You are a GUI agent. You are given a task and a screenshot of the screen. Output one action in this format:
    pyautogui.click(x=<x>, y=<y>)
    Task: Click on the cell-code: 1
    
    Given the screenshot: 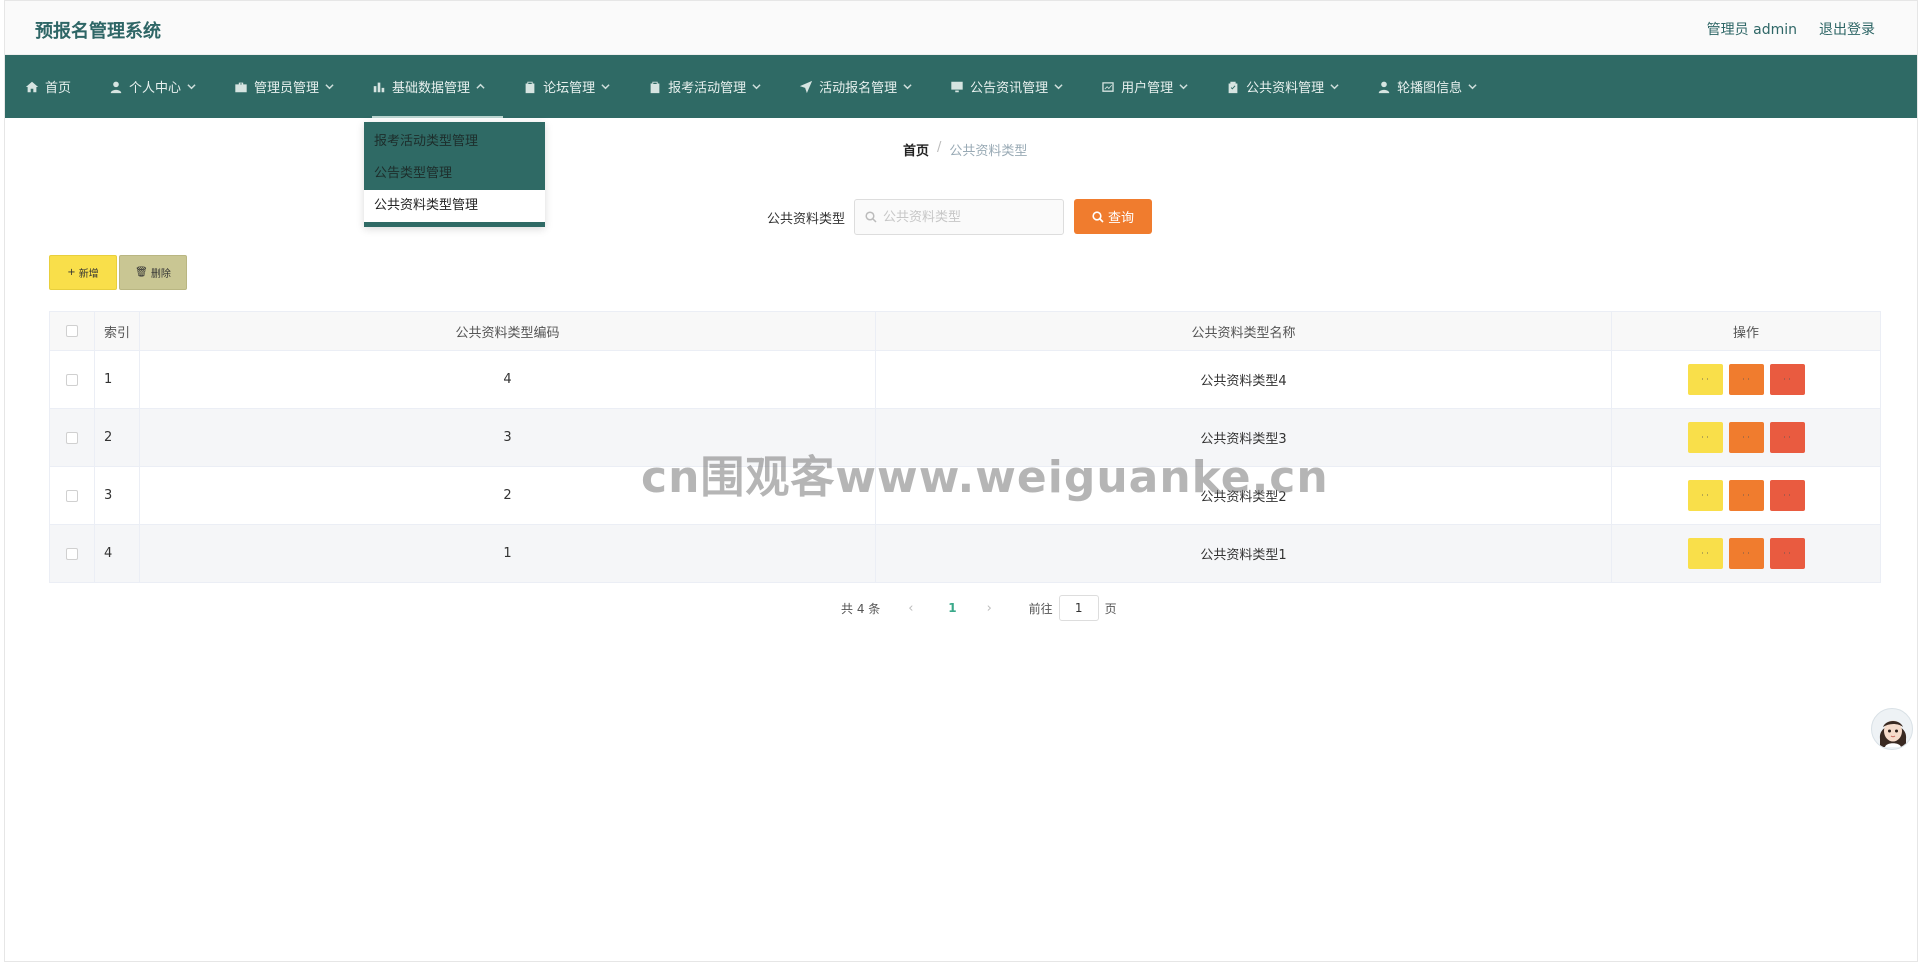 What is the action you would take?
    pyautogui.click(x=507, y=553)
    